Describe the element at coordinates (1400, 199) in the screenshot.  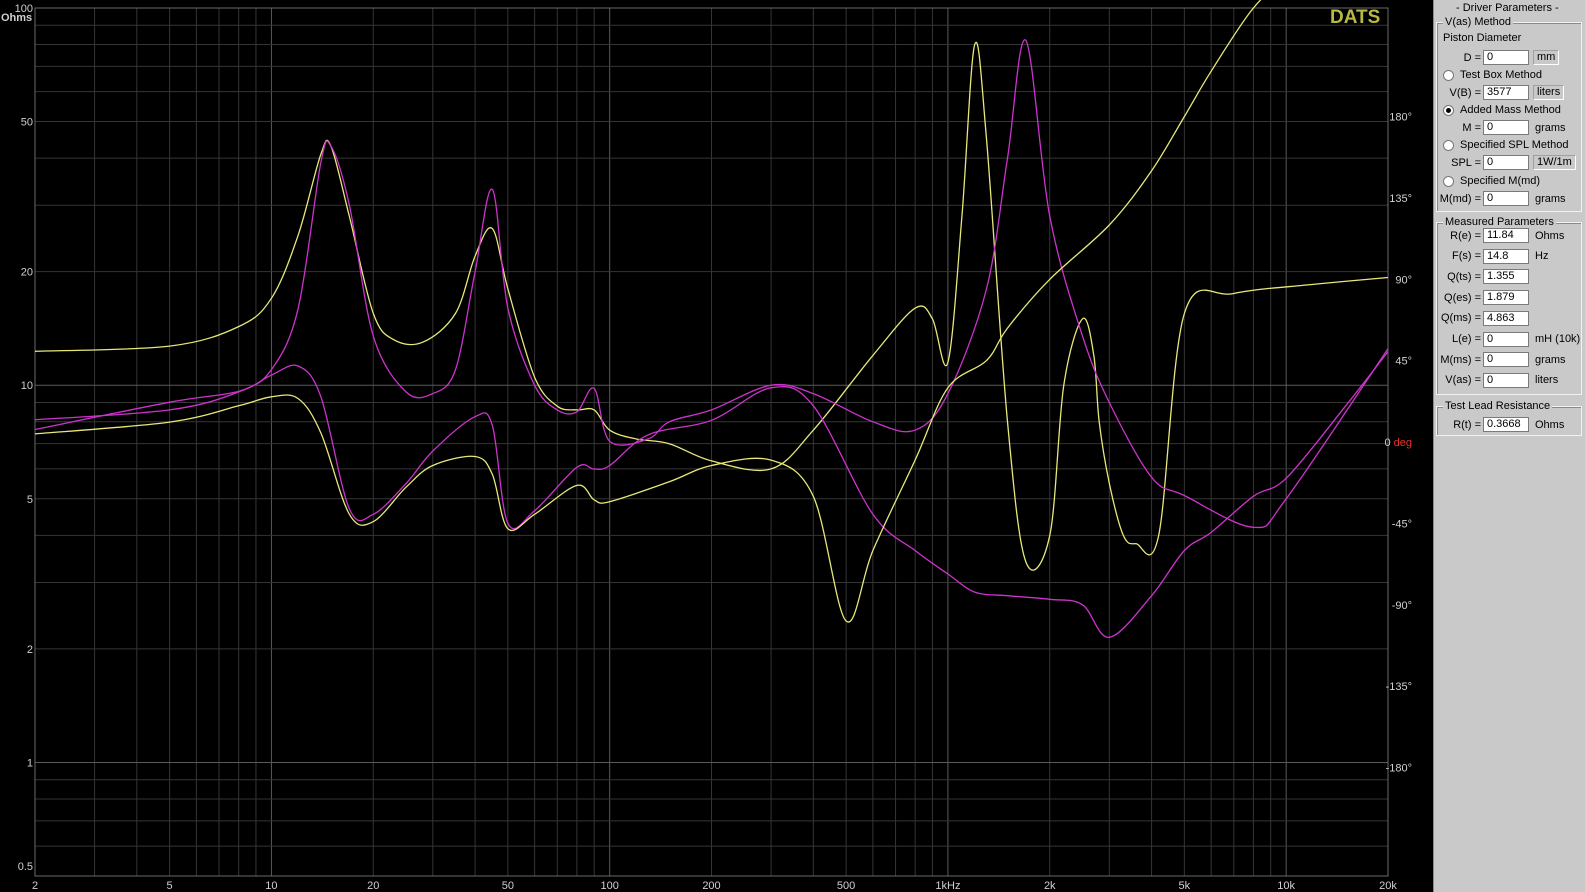
I see `phase-tick-label: 135°` at that location.